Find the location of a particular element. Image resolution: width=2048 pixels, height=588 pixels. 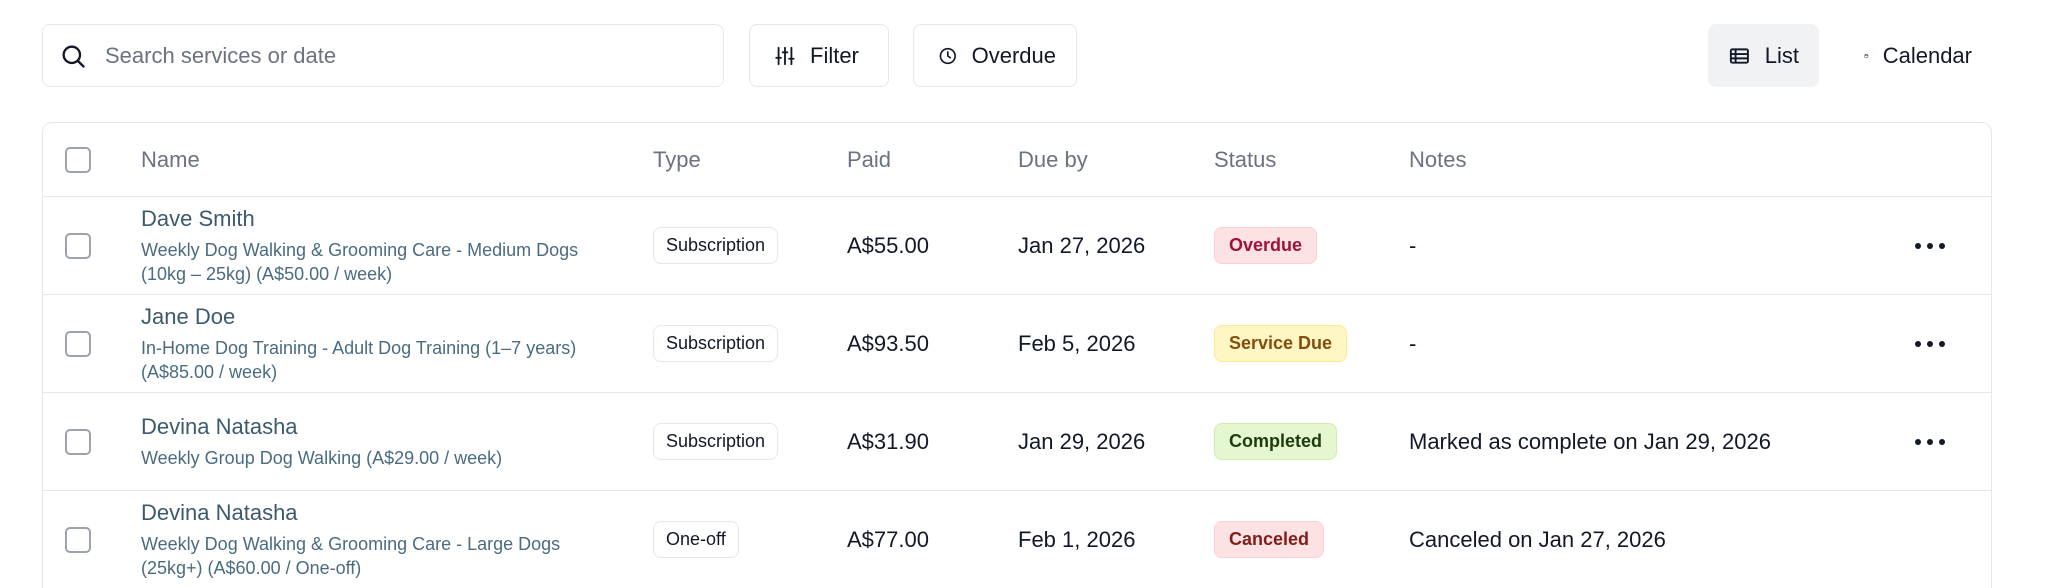

filter-button: Filter is located at coordinates (819, 55).